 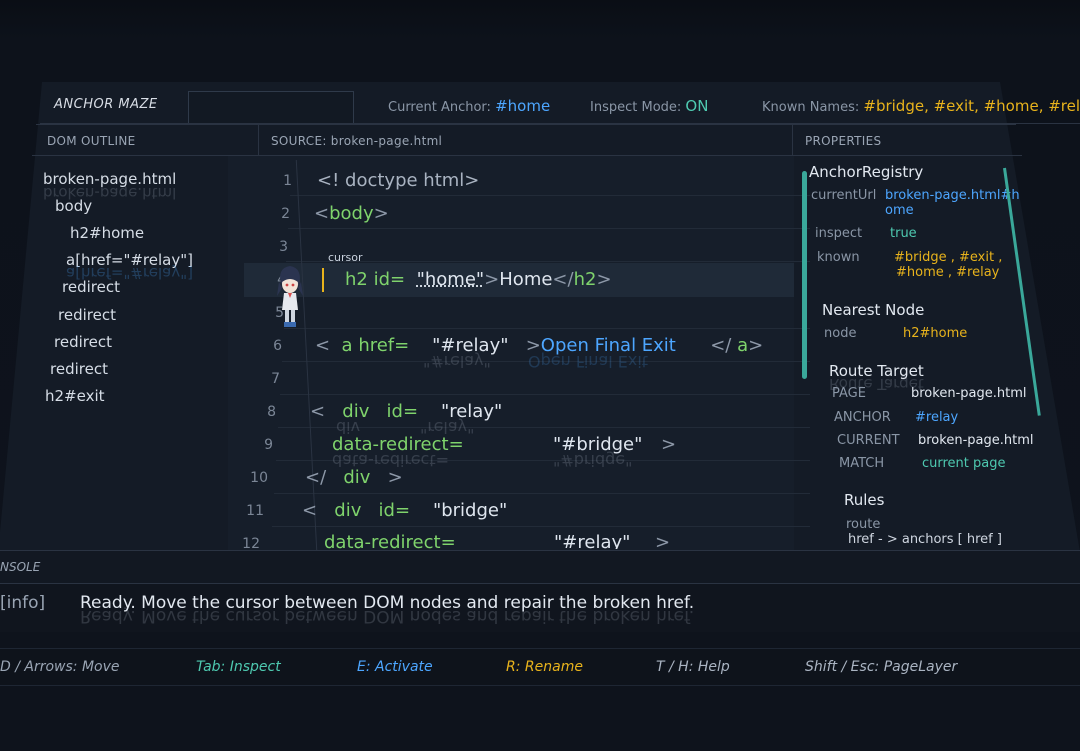 I want to click on current-value: broken-page.html, so click(x=976, y=440).